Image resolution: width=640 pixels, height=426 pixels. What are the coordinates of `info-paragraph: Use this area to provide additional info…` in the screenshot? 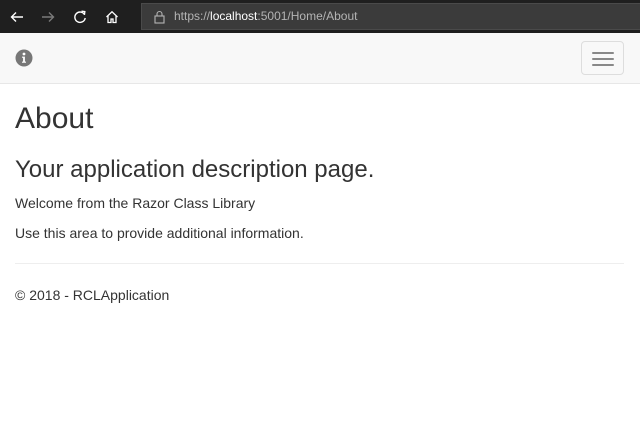 It's located at (159, 233).